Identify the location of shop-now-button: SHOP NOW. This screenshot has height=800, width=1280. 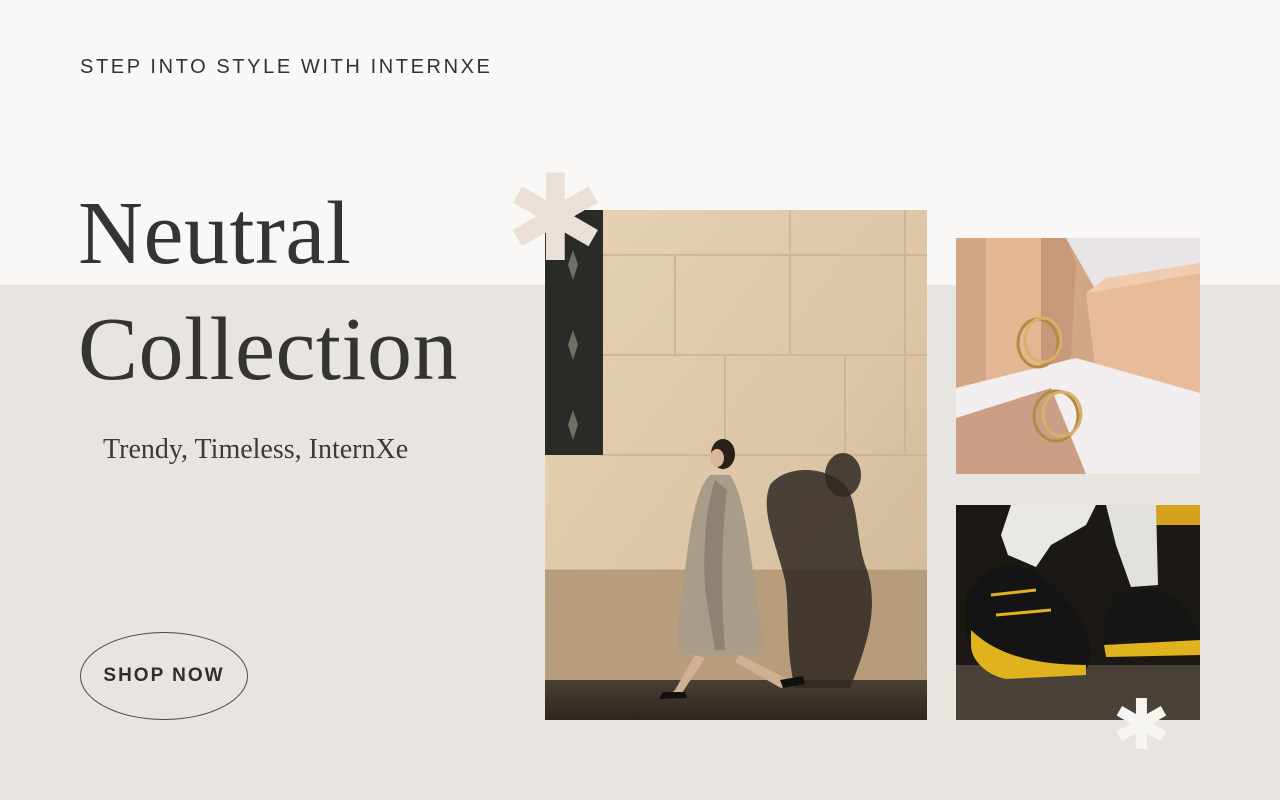
(164, 676).